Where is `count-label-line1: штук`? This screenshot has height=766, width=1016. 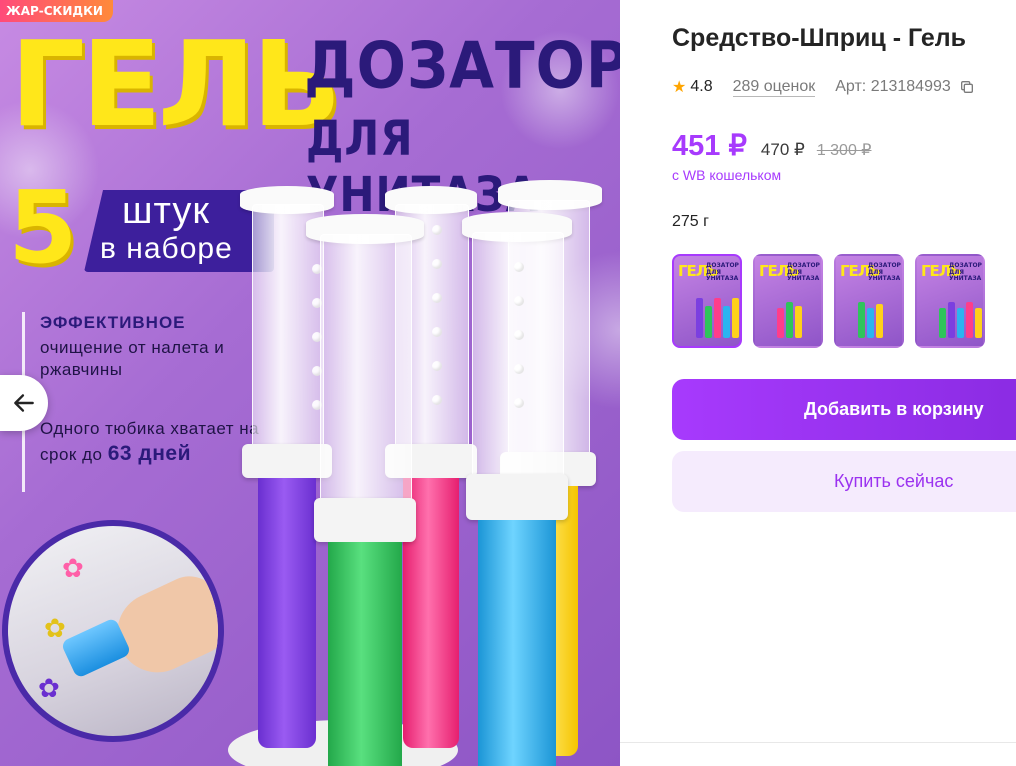 count-label-line1: штук is located at coordinates (166, 211).